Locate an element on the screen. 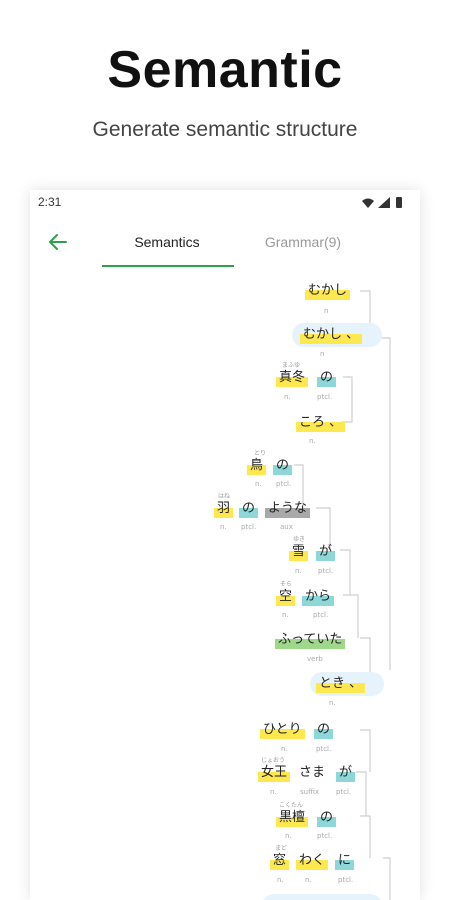 This screenshot has width=450, height=900. tree-node: 鳥 の is located at coordinates (273, 466).